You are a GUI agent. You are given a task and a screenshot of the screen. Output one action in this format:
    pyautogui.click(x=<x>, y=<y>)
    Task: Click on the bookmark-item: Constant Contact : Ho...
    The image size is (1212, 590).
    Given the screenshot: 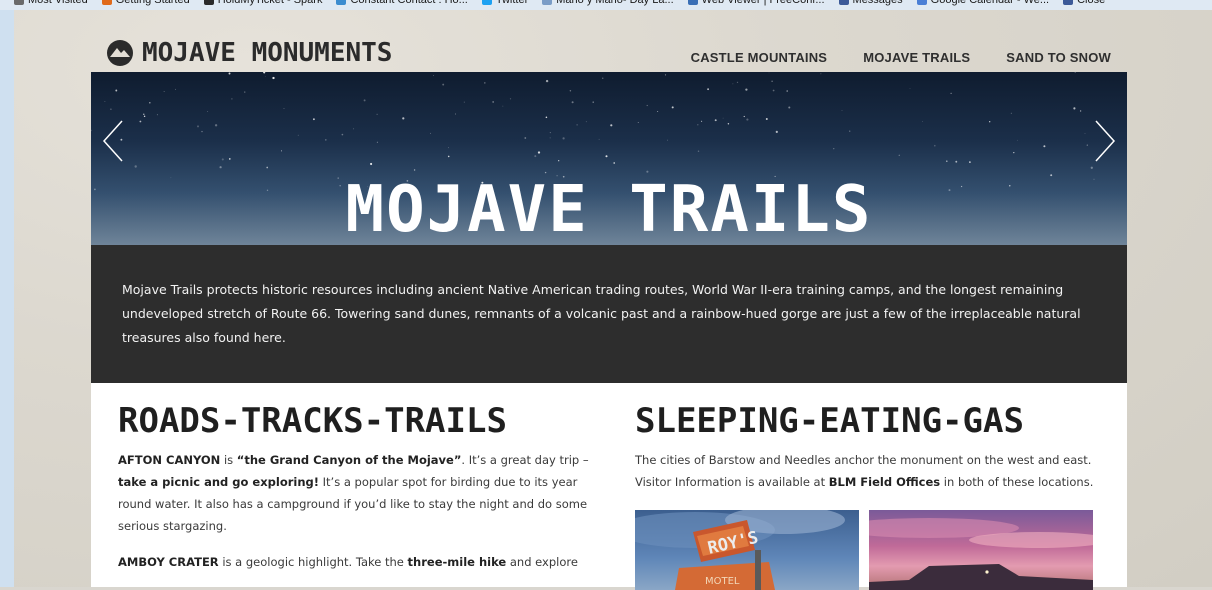 What is the action you would take?
    pyautogui.click(x=402, y=3)
    